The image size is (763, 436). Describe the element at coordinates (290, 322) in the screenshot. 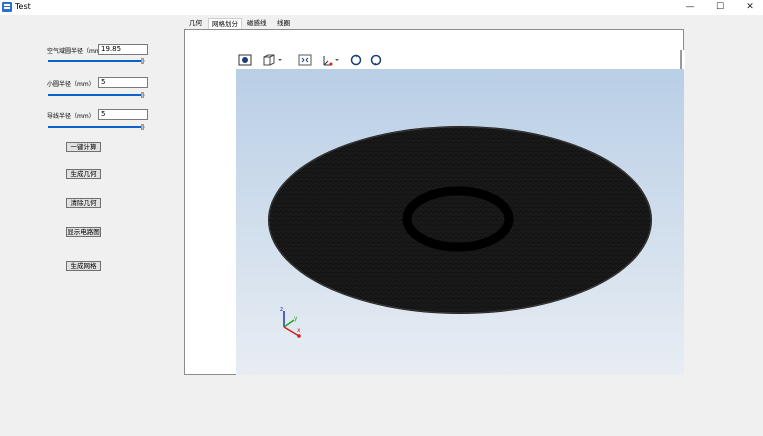

I see `axis-triad-icon: z y x` at that location.